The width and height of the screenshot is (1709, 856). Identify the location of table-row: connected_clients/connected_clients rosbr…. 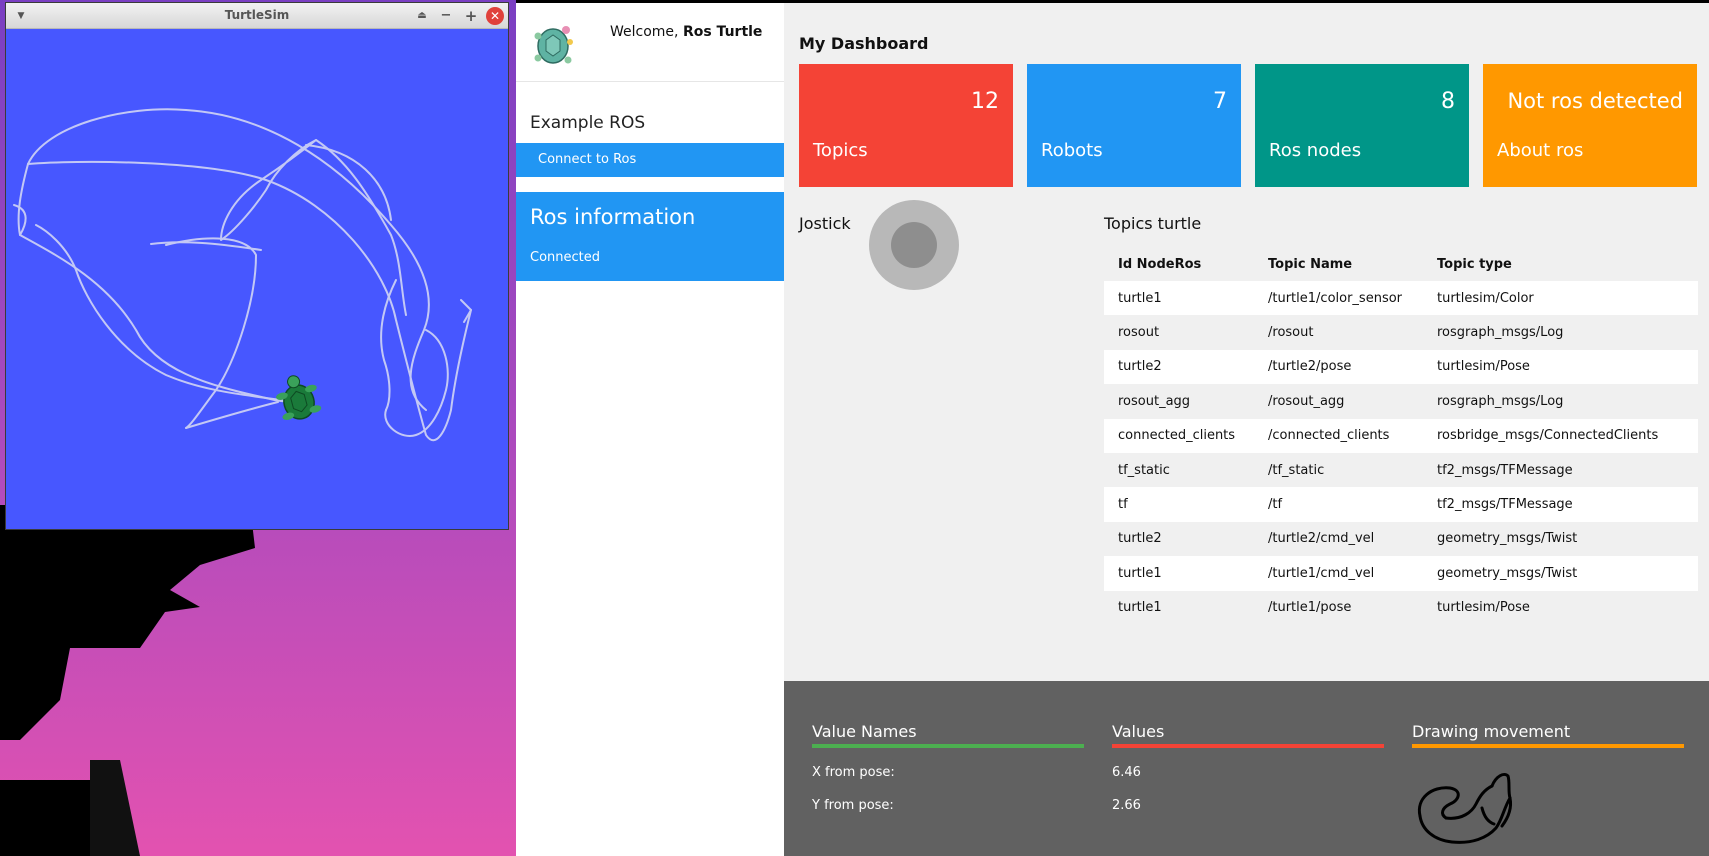
(1401, 435).